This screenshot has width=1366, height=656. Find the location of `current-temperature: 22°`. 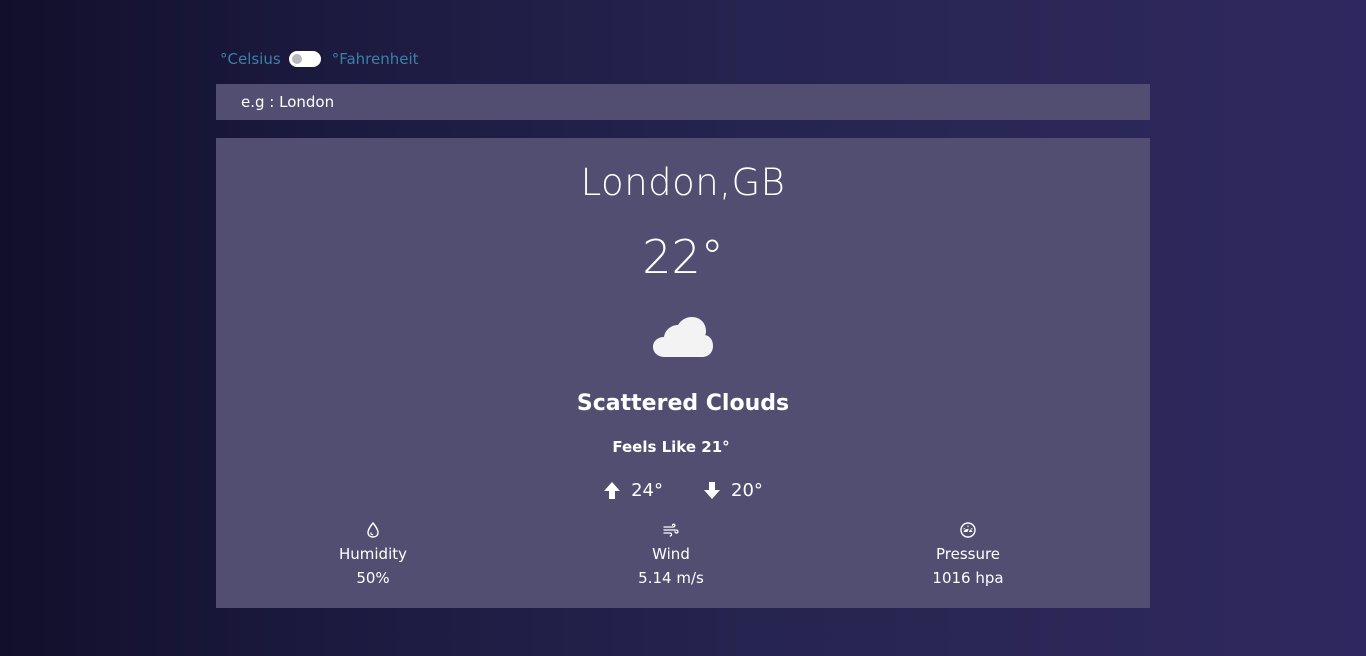

current-temperature: 22° is located at coordinates (683, 257).